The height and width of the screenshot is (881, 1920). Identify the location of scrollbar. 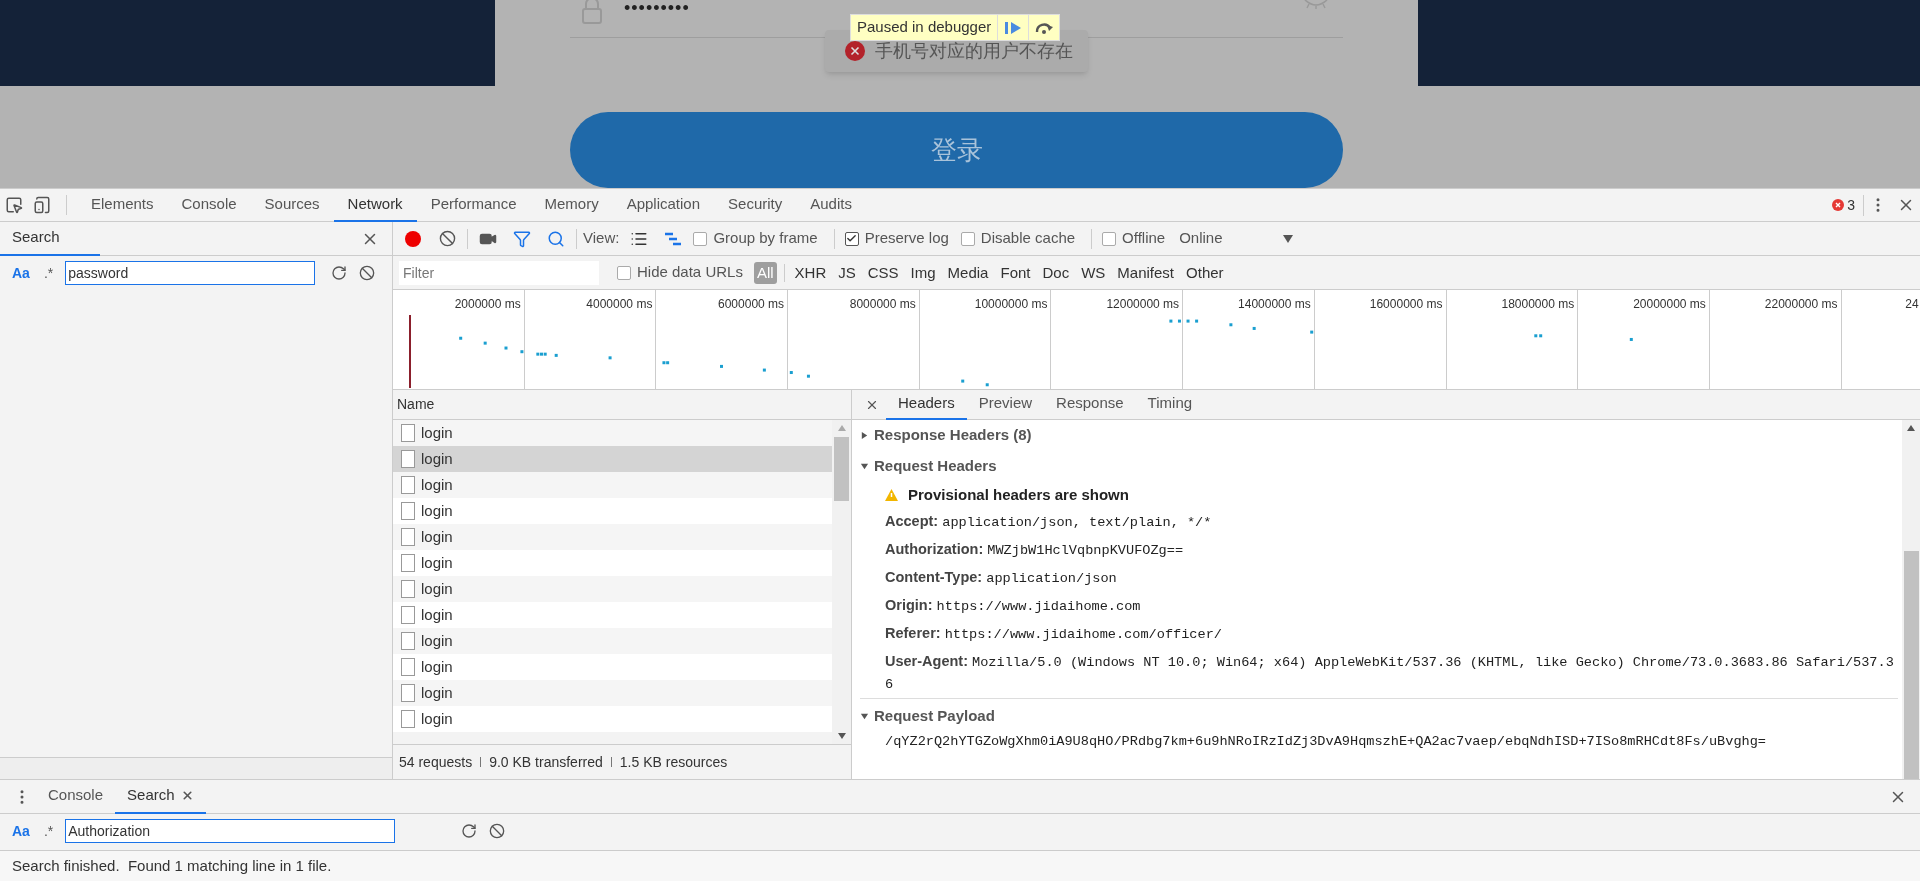
(1911, 599).